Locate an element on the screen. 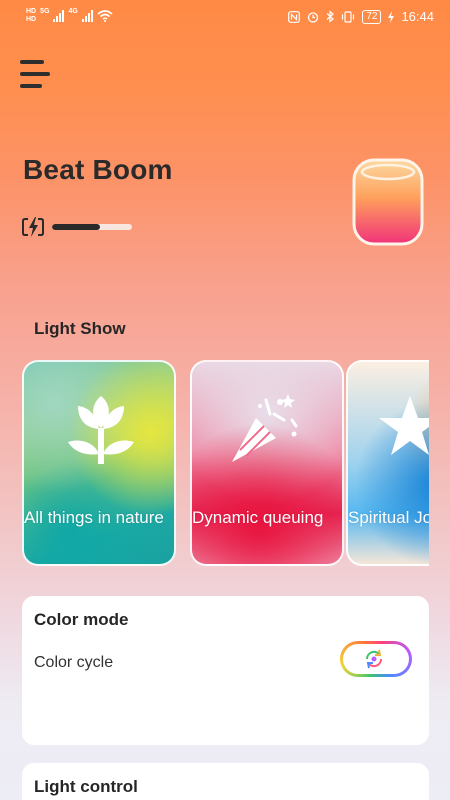 Image resolution: width=450 pixels, height=800 pixels. toggle-track is located at coordinates (376, 659).